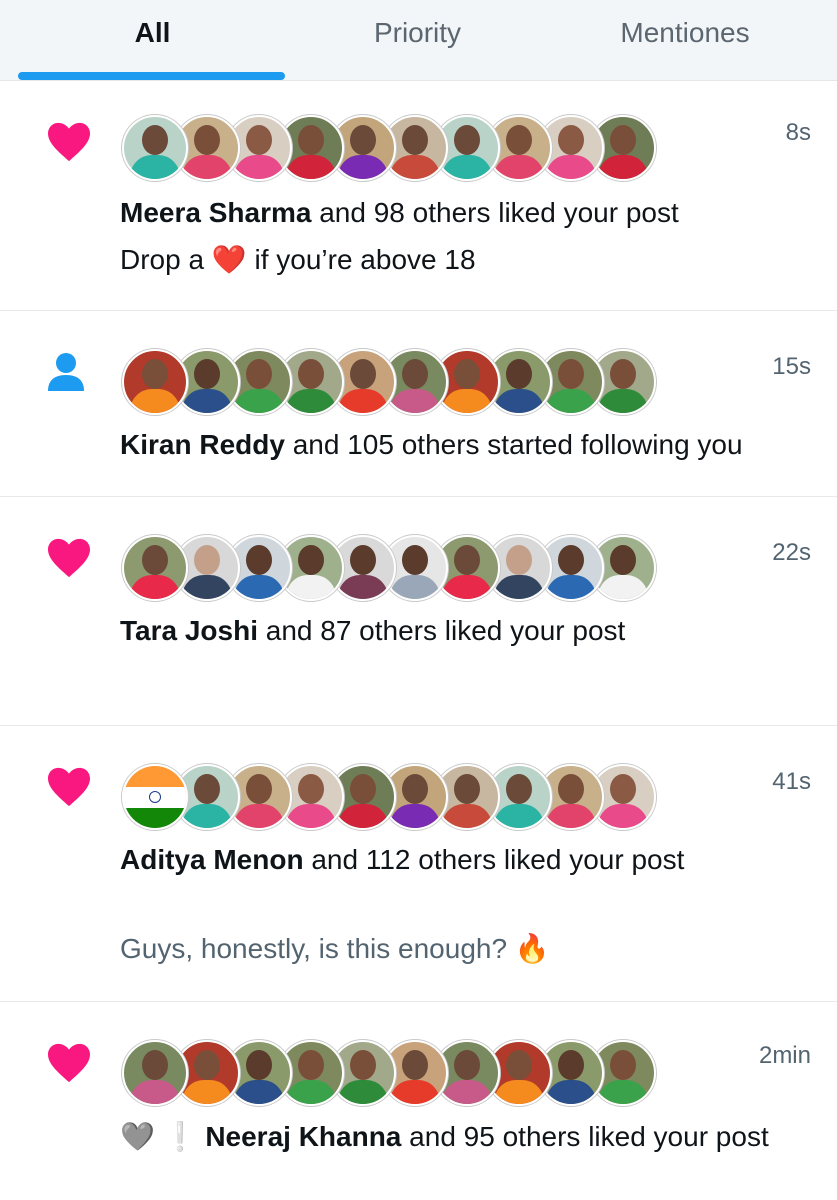 This screenshot has width=837, height=1200. I want to click on notification-text: Tara Joshi and 87 others liked your post, so click(372, 631).